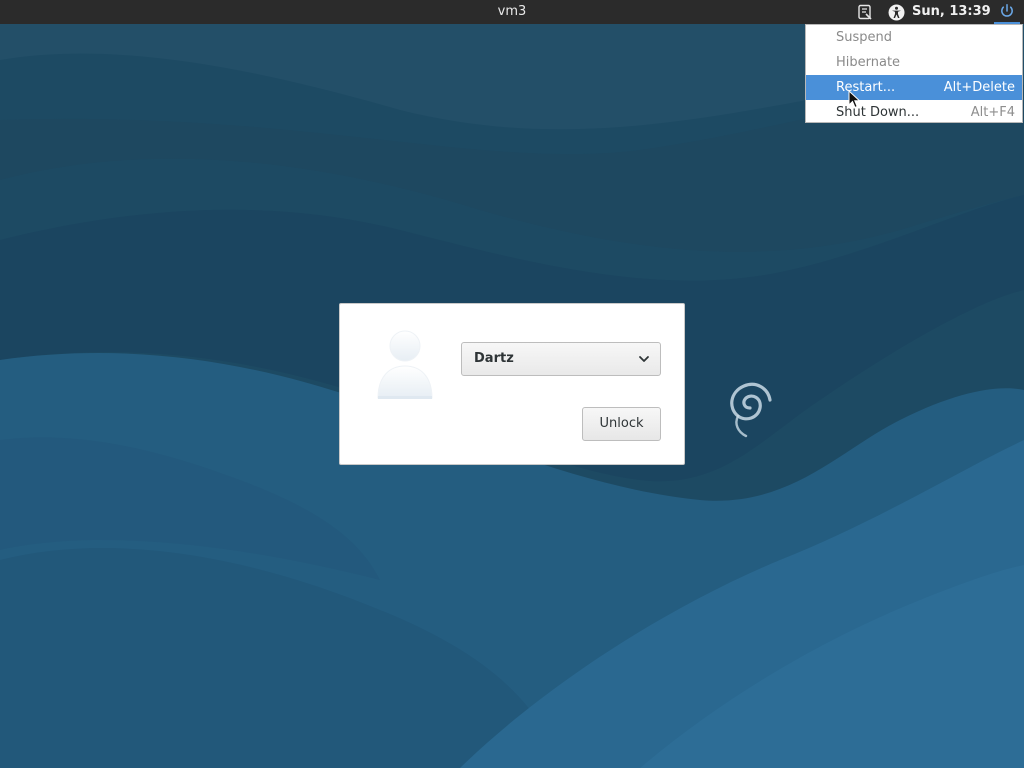 This screenshot has height=768, width=1024. I want to click on unlock-button: Unlock, so click(621, 424).